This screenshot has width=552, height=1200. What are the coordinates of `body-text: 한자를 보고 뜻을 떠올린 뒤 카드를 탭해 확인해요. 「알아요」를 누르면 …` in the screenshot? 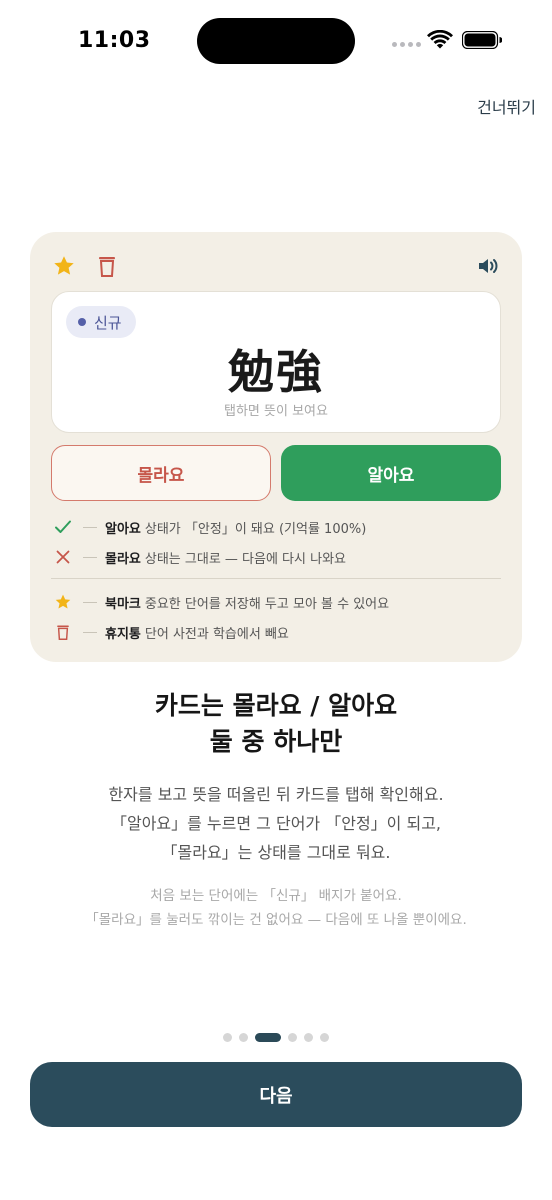 It's located at (276, 823).